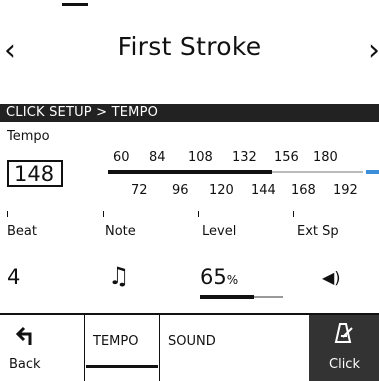  I want to click on level-label: Level, so click(219, 231).